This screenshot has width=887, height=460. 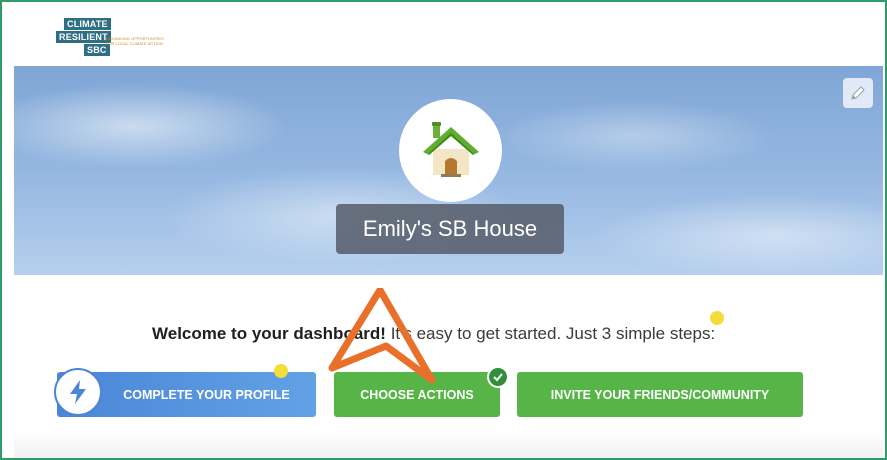 What do you see at coordinates (78, 392) in the screenshot?
I see `lightning-bolt-icon` at bounding box center [78, 392].